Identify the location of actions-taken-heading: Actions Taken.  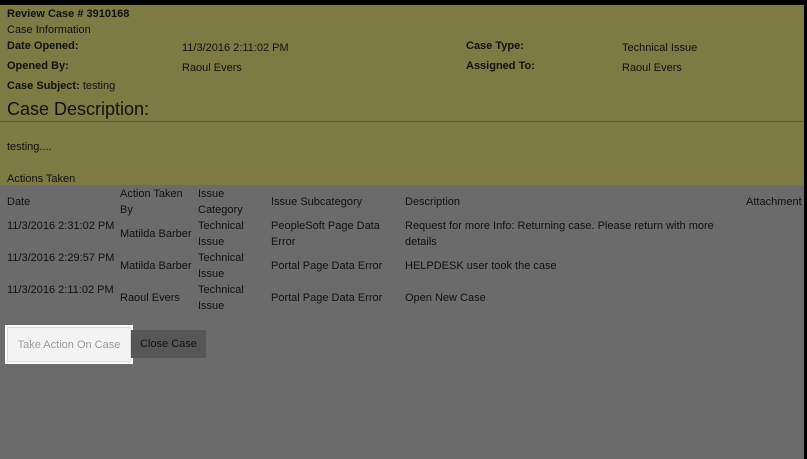
(41, 179).